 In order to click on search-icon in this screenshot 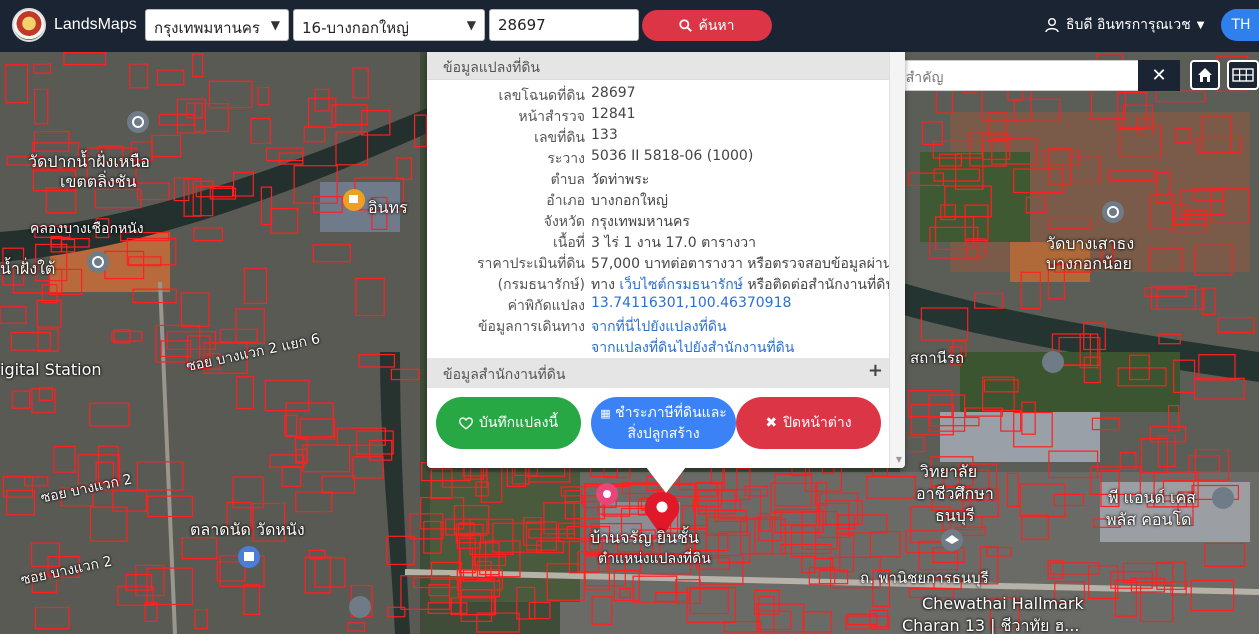, I will do `click(686, 25)`.